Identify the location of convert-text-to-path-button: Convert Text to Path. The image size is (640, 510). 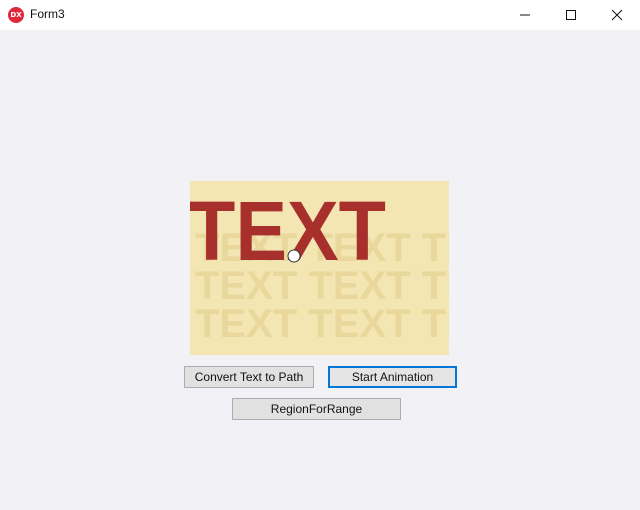
(249, 377).